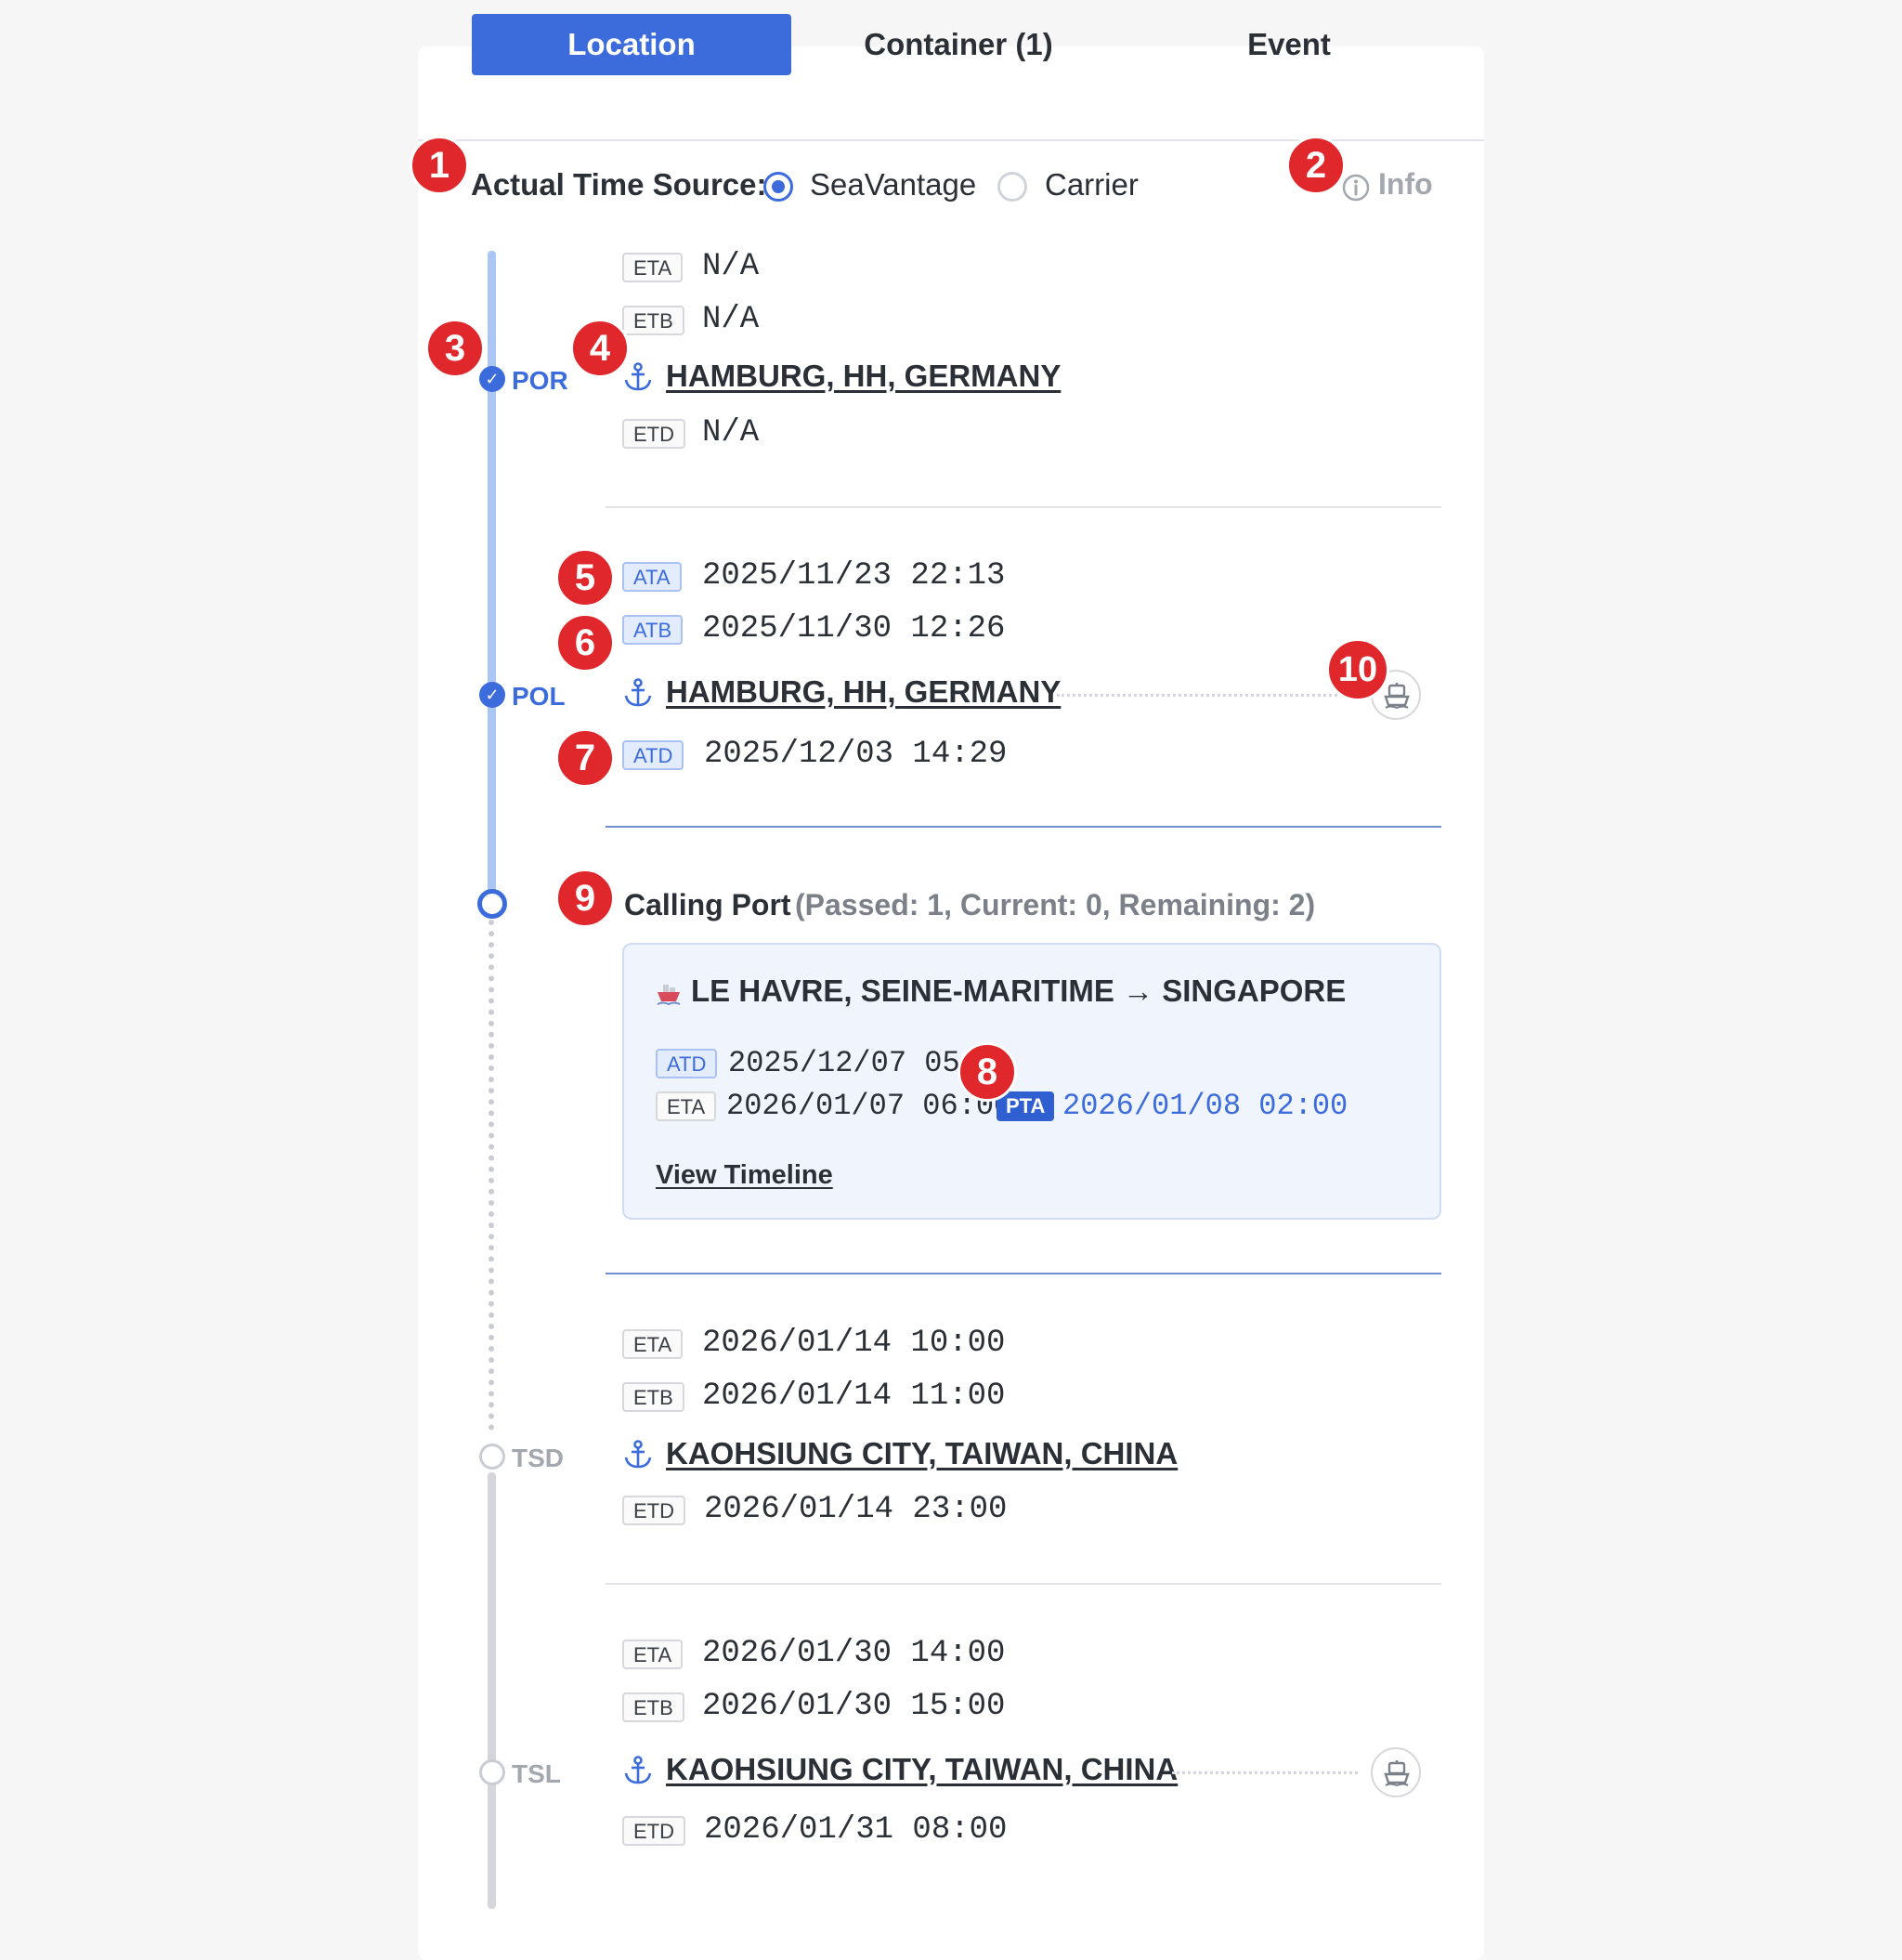 The height and width of the screenshot is (1960, 1902). Describe the element at coordinates (731, 433) in the screenshot. I see `por-etd-value: N/A` at that location.